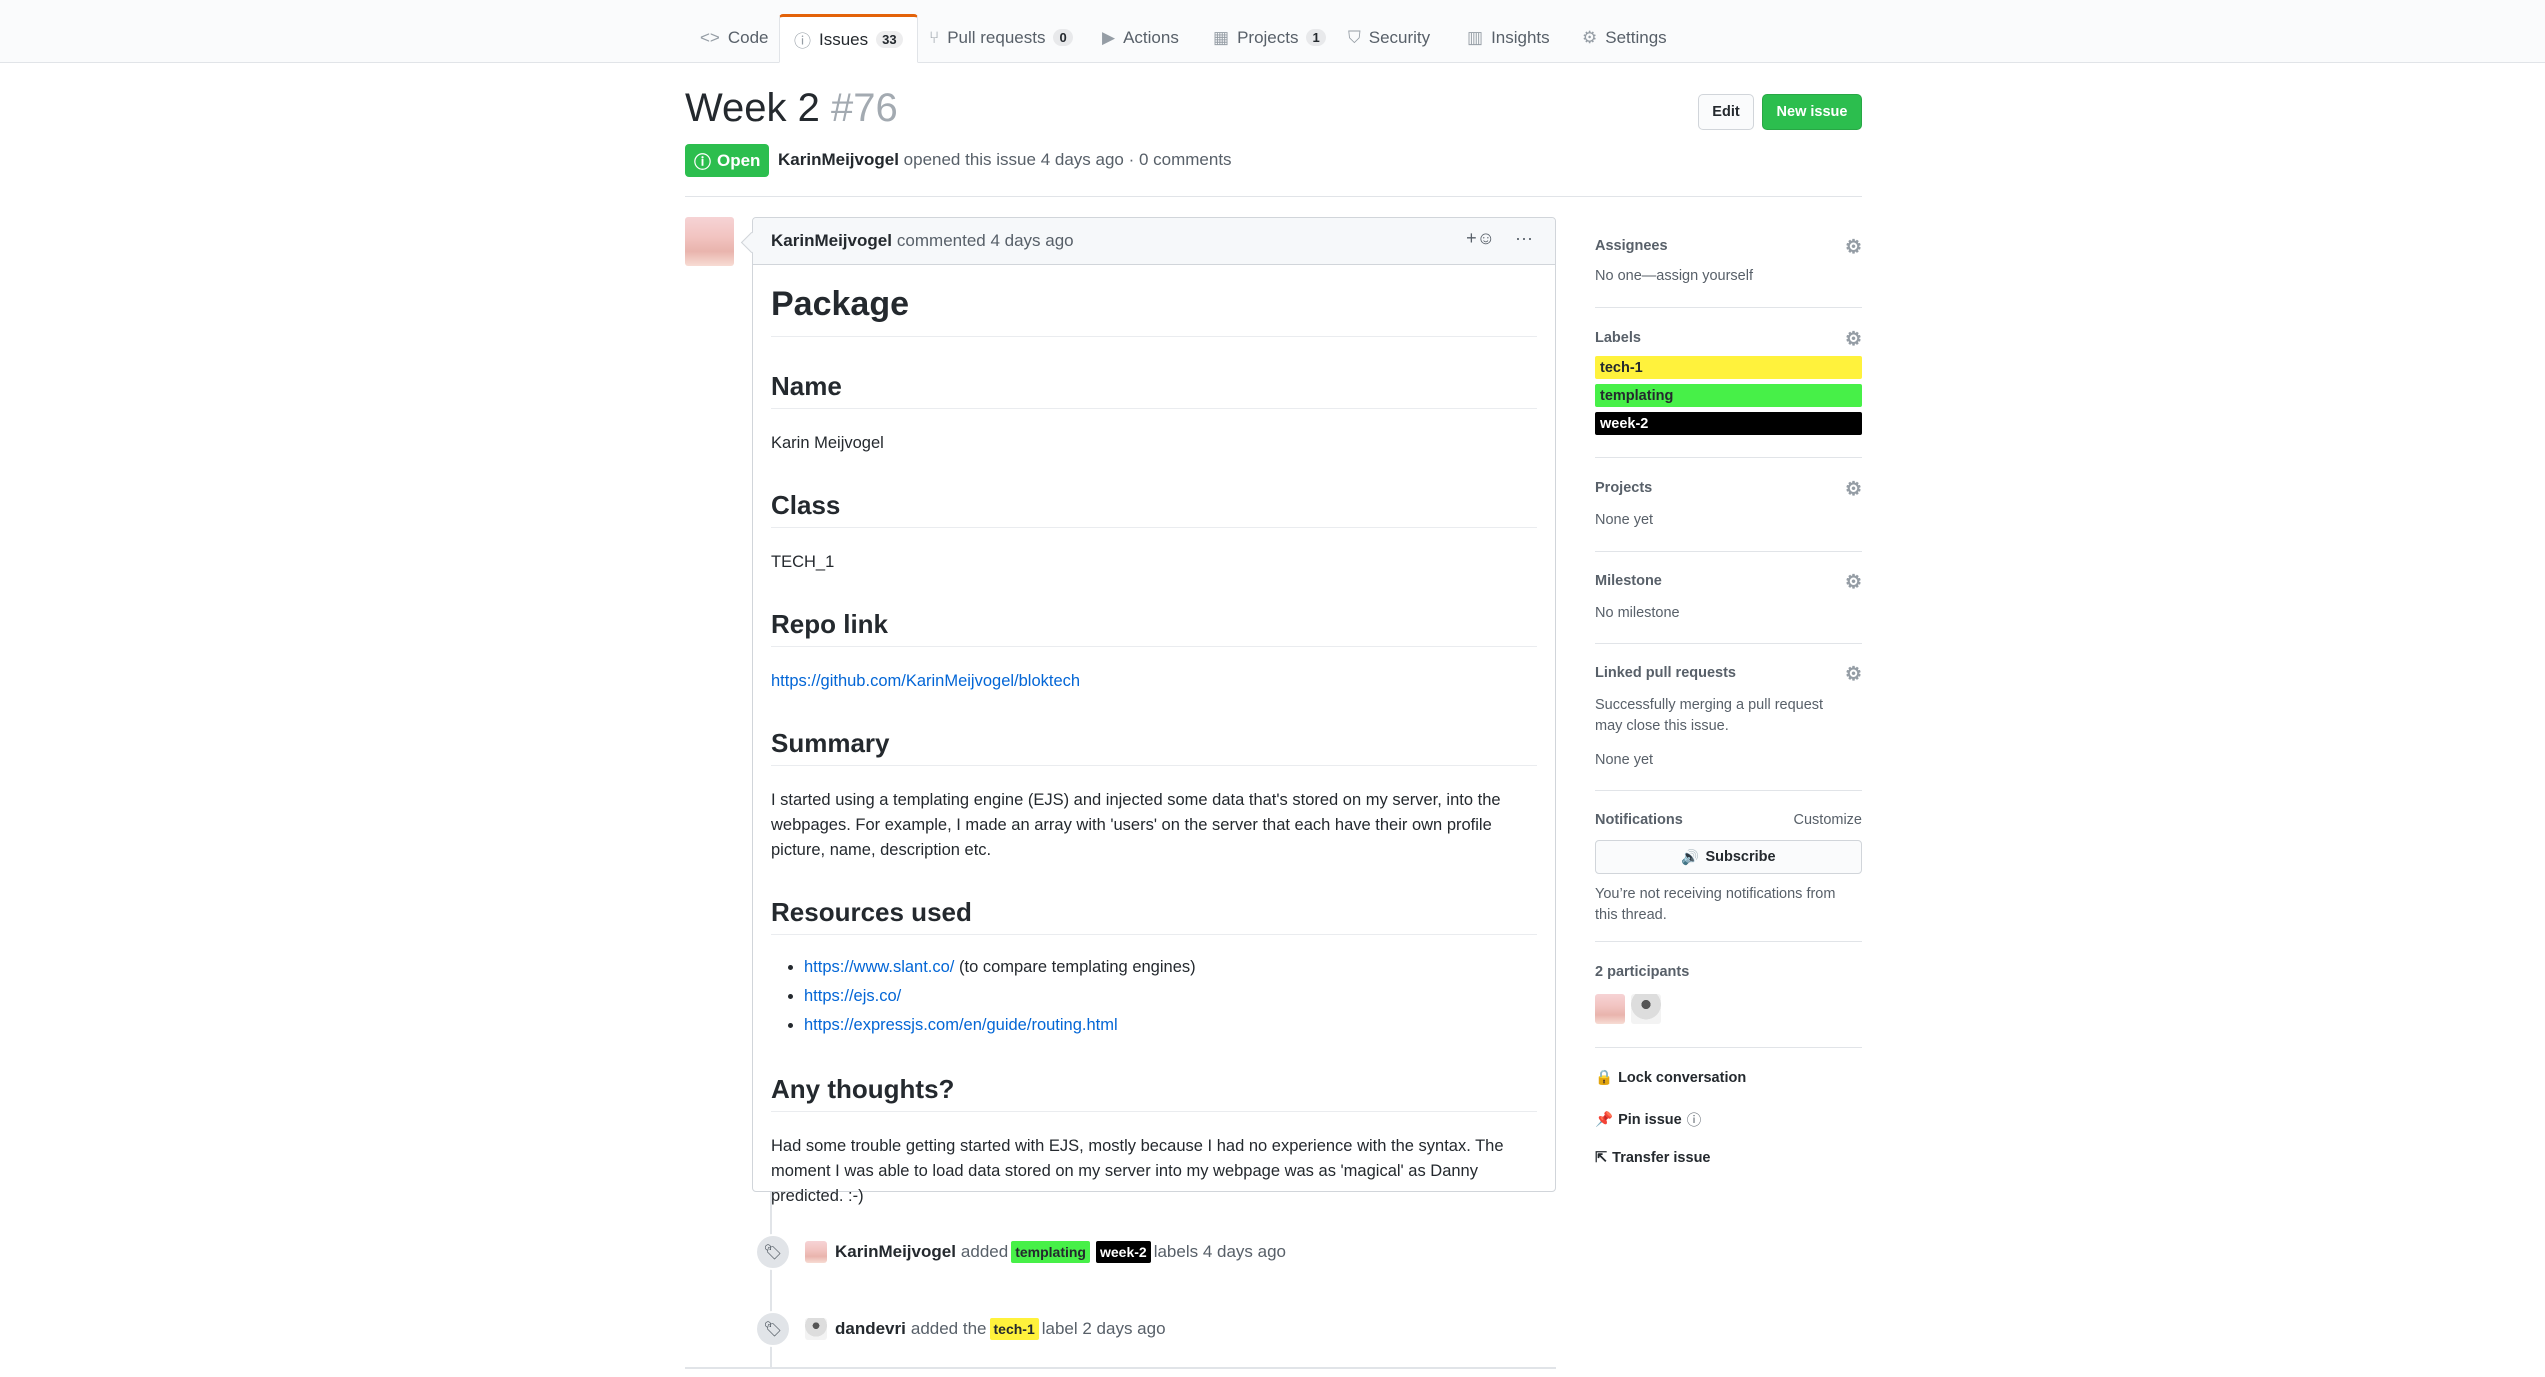  I want to click on lock-label: Lock conversation, so click(1682, 1077).